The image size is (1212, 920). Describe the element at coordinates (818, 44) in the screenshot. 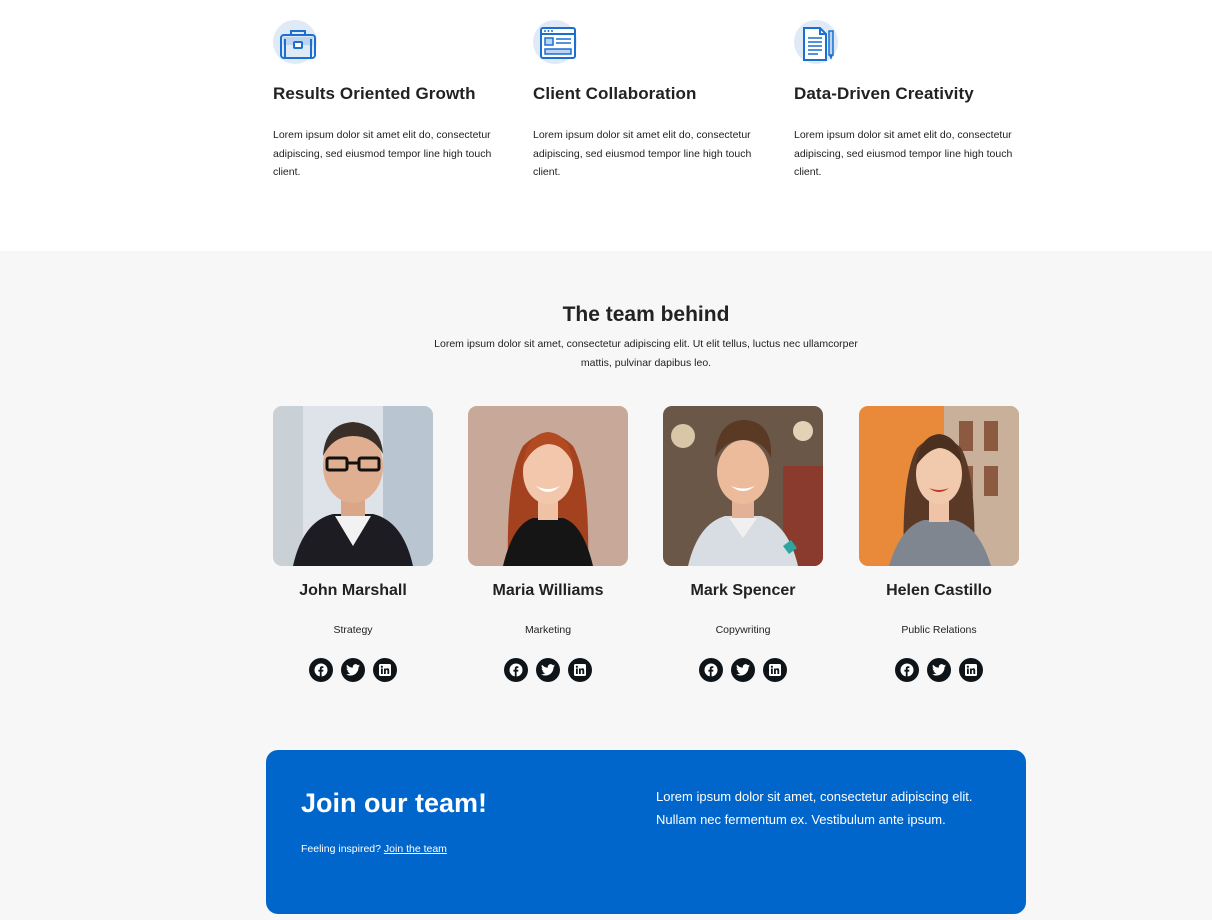

I see `document-pencil-icon` at that location.